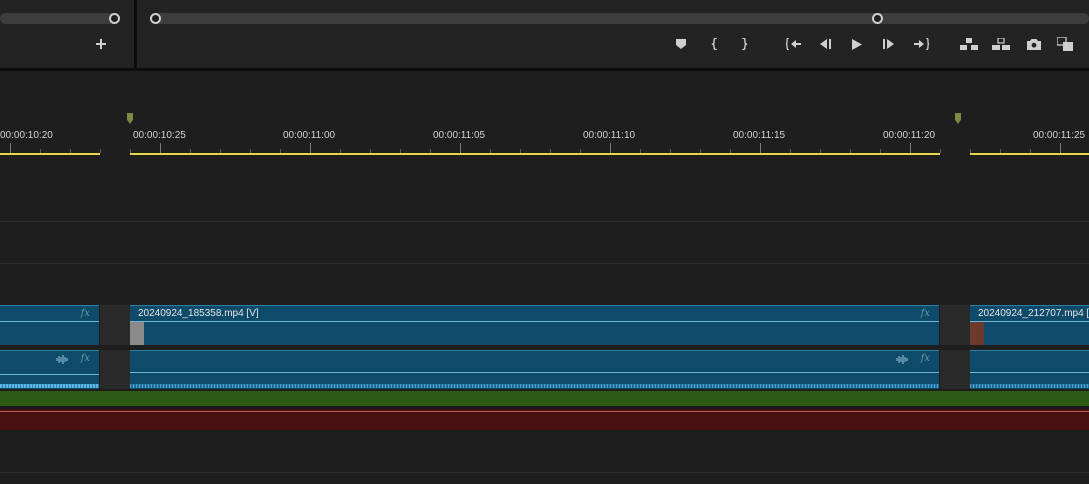 Image resolution: width=1089 pixels, height=484 pixels. Describe the element at coordinates (609, 135) in the screenshot. I see `timecode-label: 00:00:11:10` at that location.